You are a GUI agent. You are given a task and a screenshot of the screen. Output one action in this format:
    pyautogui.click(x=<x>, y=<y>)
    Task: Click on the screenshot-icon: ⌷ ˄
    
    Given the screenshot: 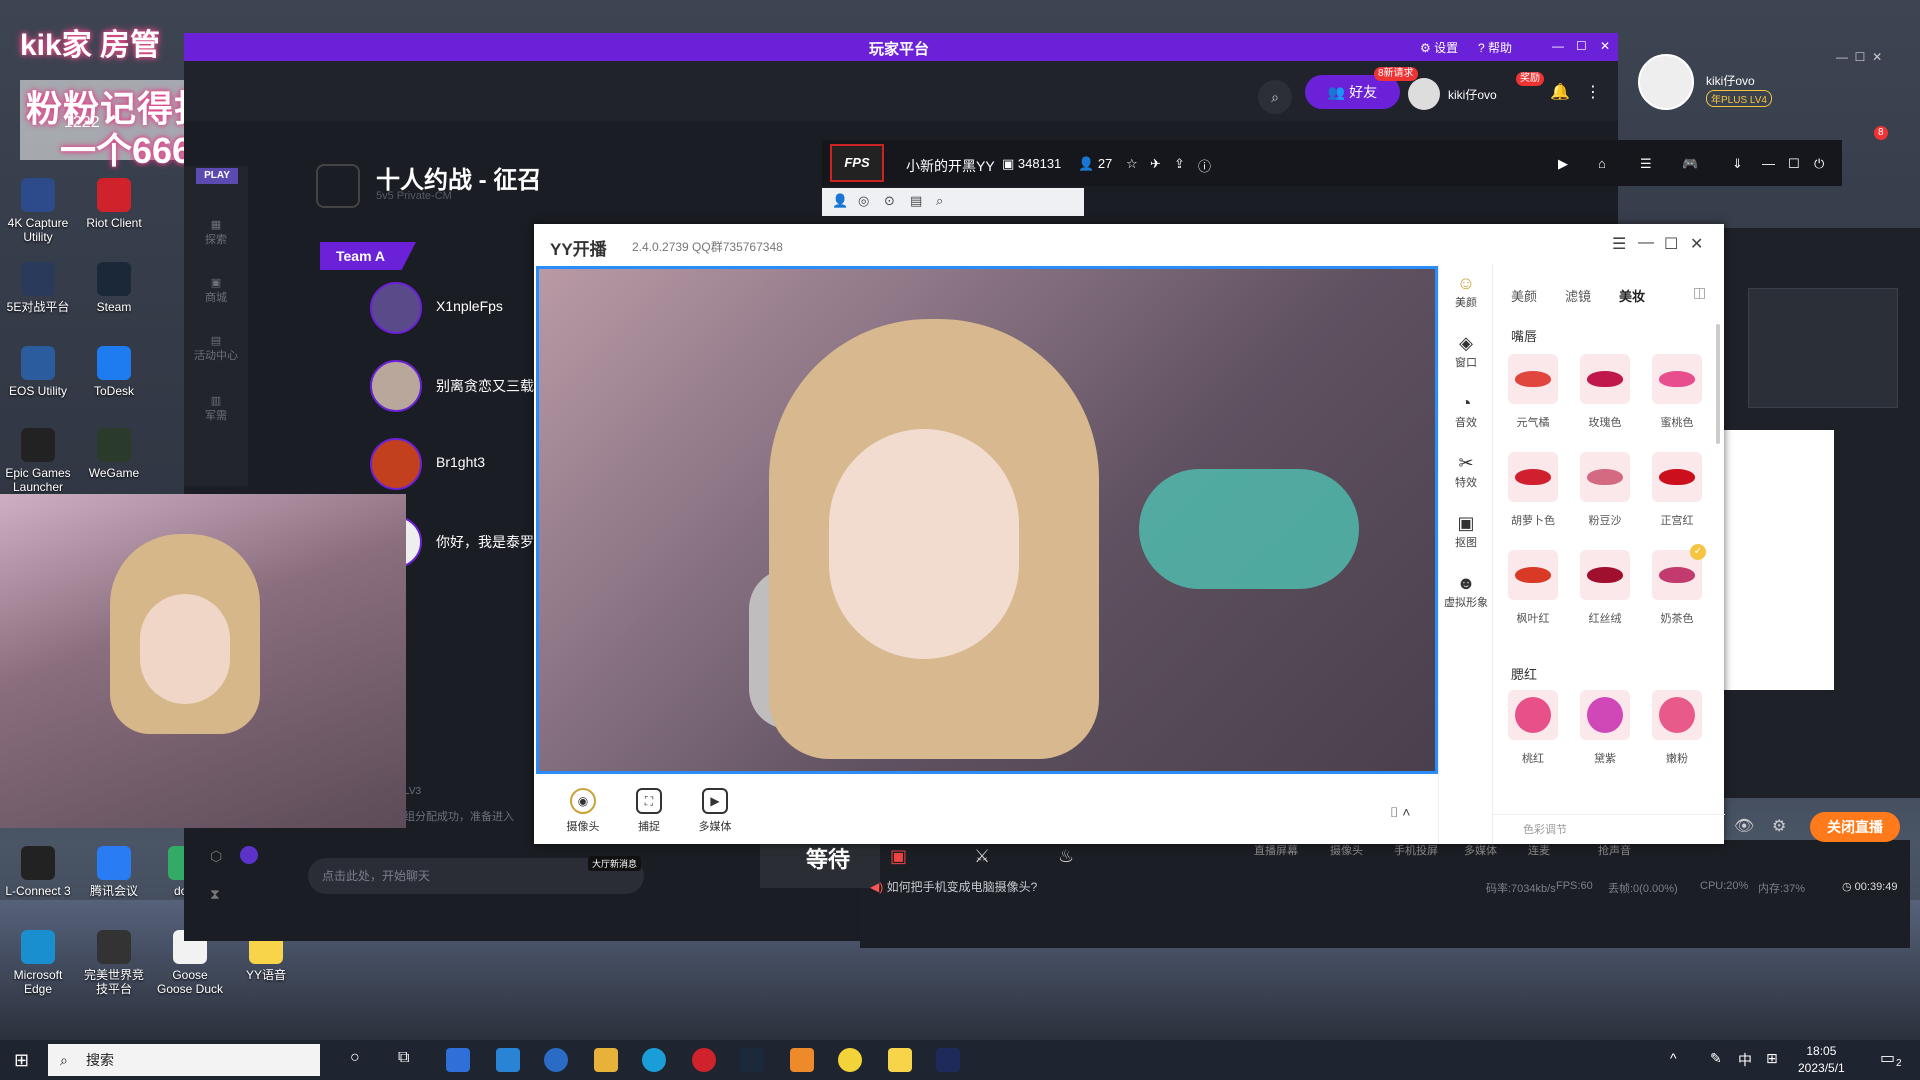 What is the action you would take?
    pyautogui.click(x=1400, y=812)
    